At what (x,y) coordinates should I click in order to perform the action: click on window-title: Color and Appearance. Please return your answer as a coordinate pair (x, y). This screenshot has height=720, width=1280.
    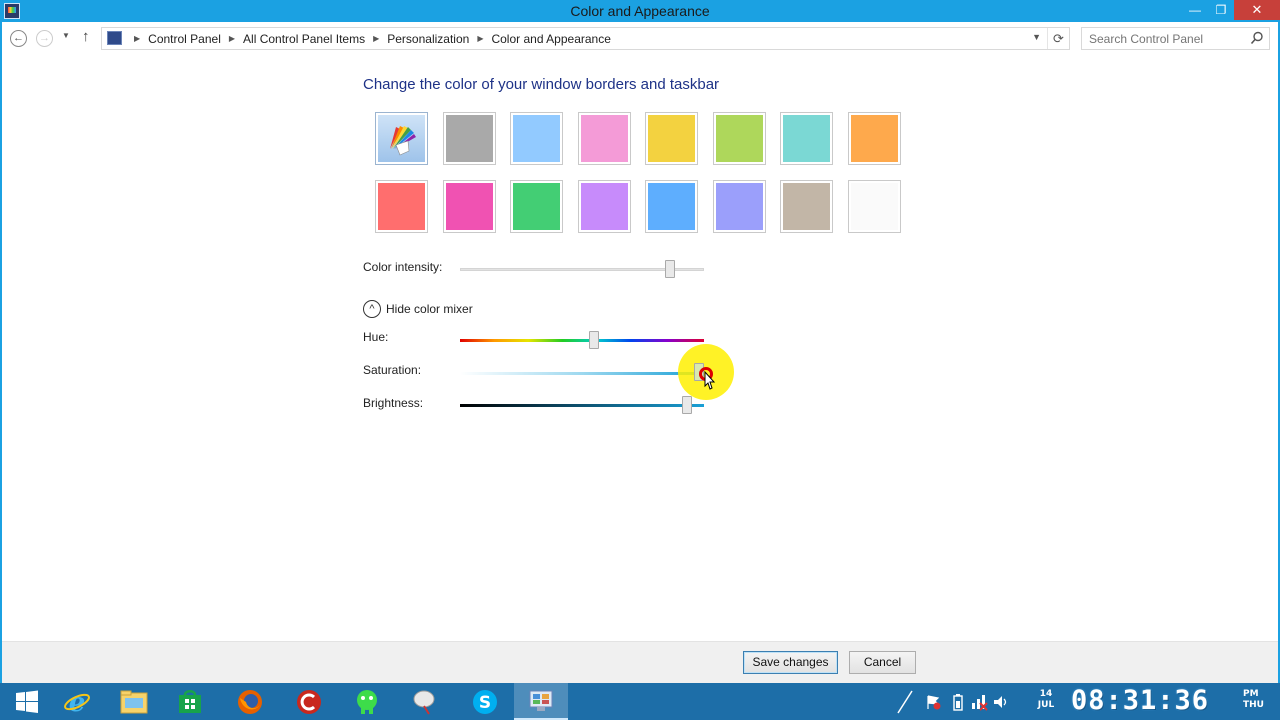
    Looking at the image, I should click on (640, 11).